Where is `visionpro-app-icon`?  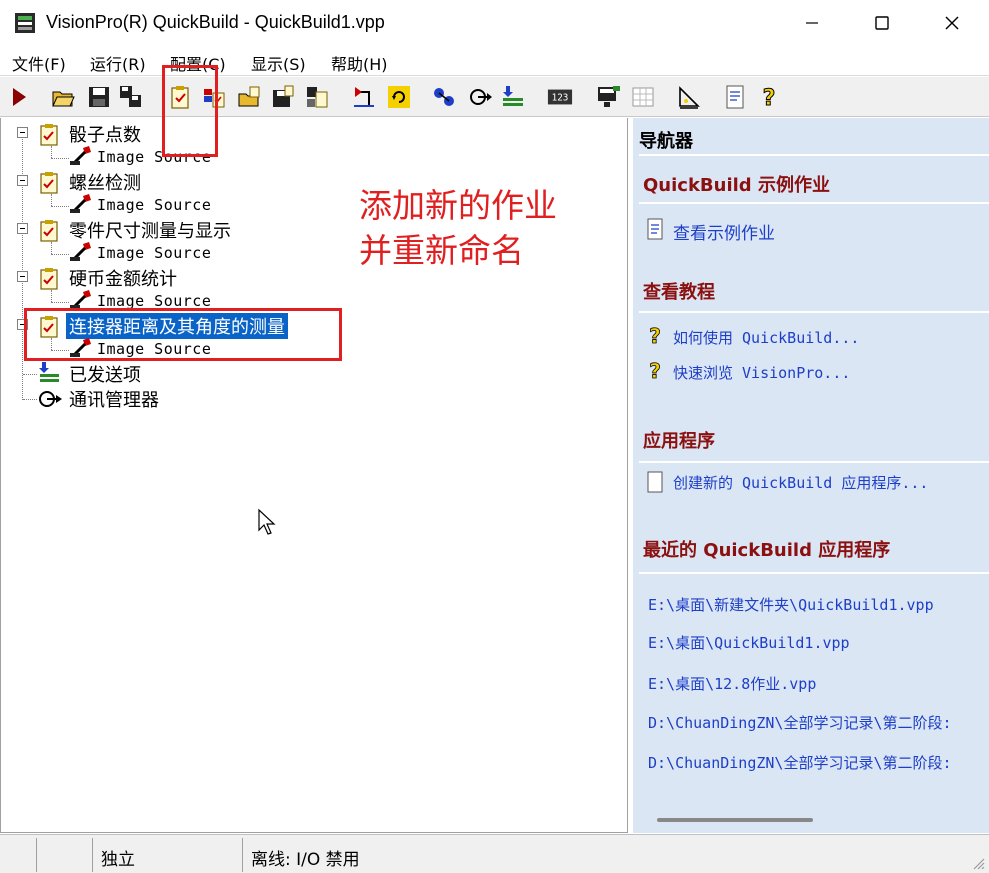 visionpro-app-icon is located at coordinates (25, 23).